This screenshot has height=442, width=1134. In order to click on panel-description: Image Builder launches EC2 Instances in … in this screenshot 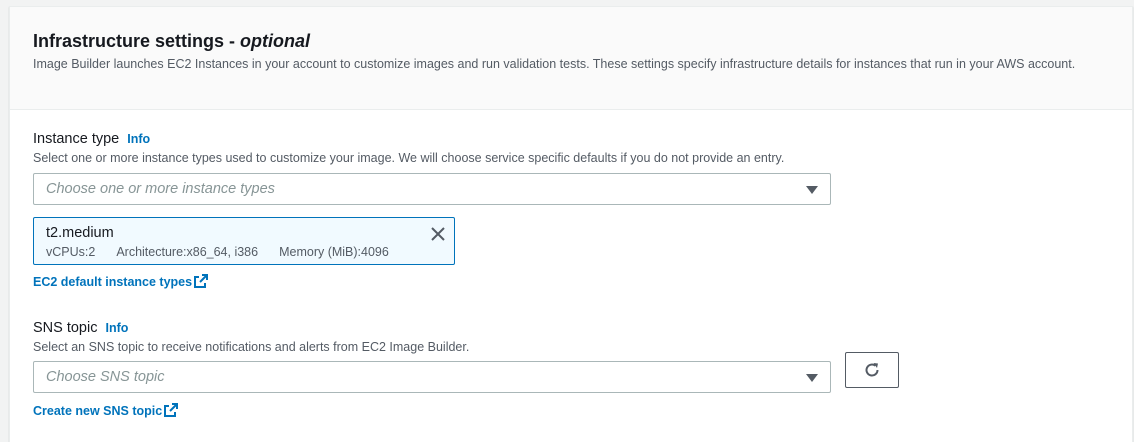, I will do `click(554, 64)`.